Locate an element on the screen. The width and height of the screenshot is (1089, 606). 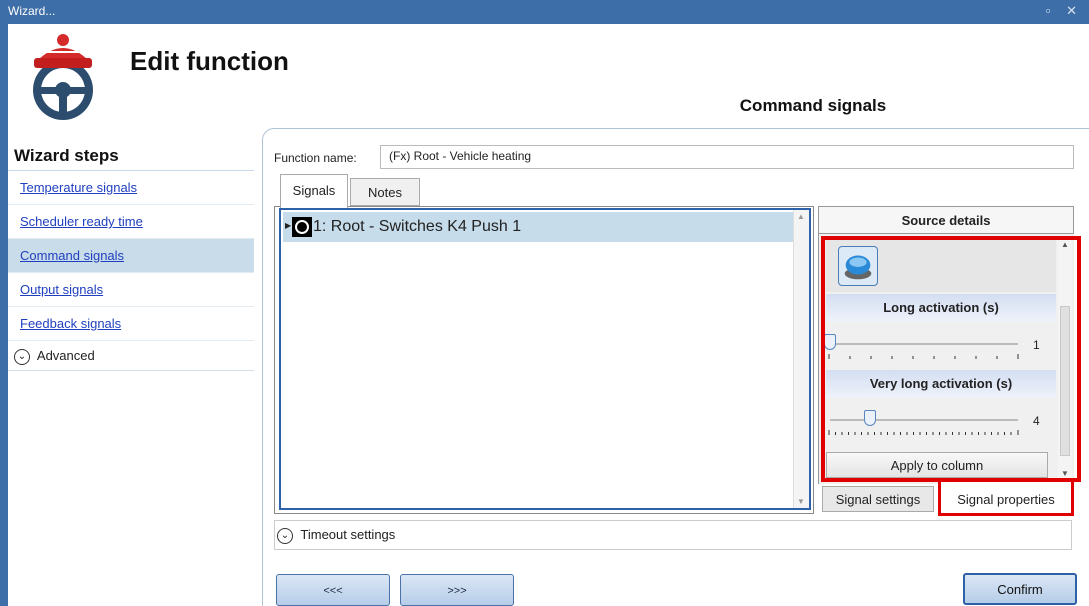
sidebar-item-output-signals: Output signals is located at coordinates (131, 290).